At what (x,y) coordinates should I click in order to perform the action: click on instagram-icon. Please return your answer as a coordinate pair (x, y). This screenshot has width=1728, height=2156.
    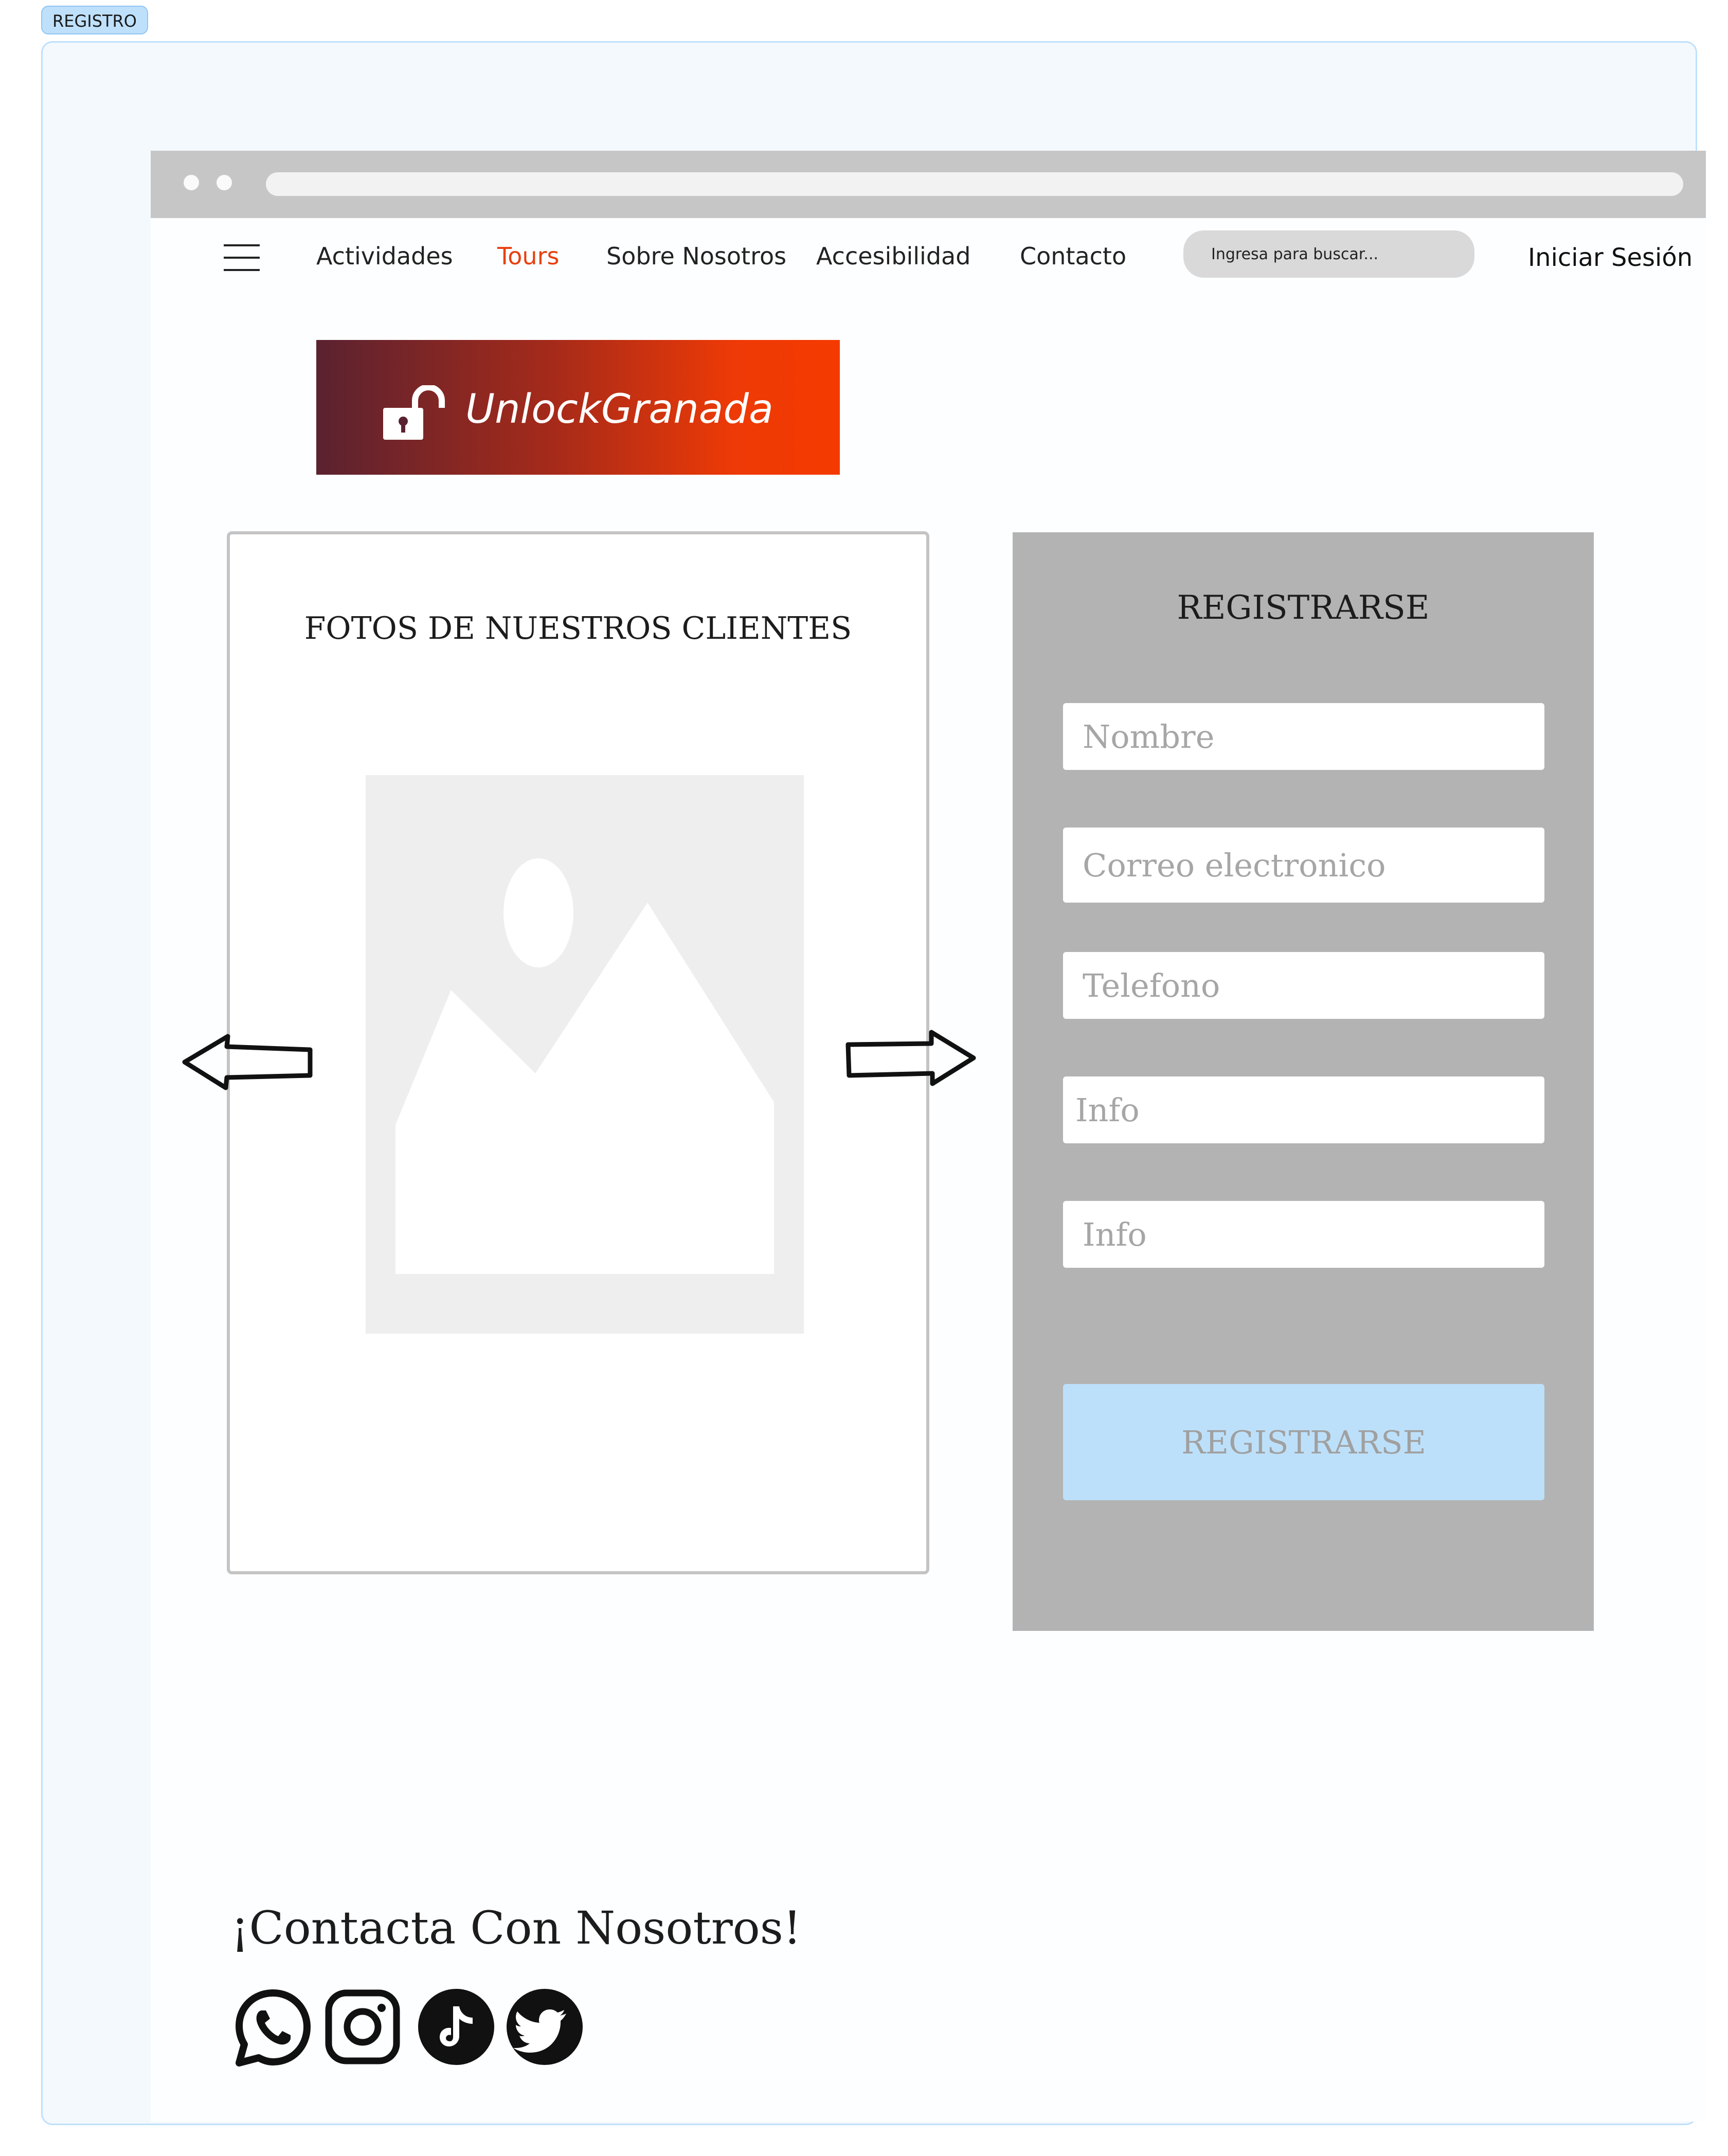
    Looking at the image, I should click on (362, 2027).